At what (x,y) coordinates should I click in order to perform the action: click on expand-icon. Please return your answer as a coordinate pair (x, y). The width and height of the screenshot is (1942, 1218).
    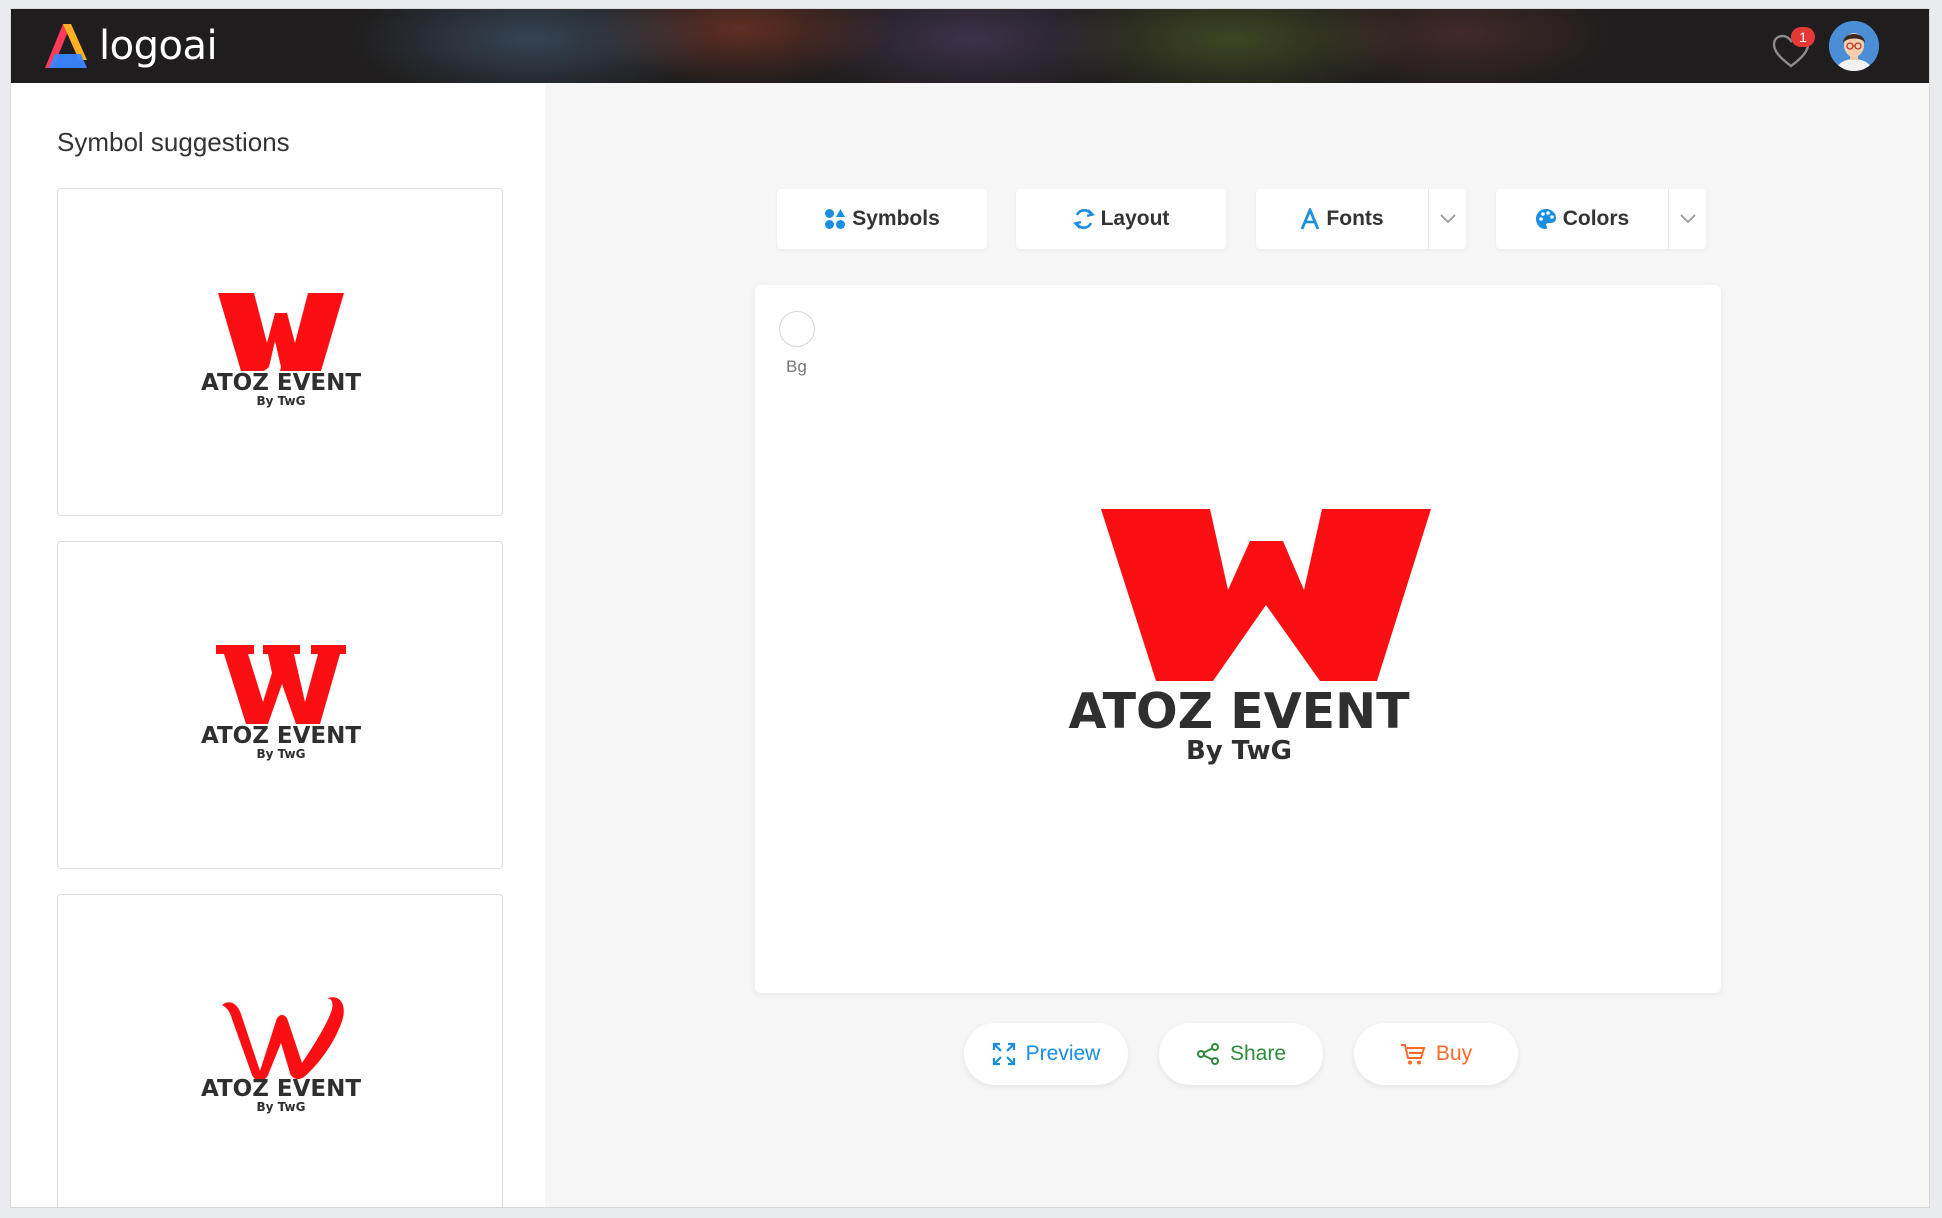
    Looking at the image, I should click on (1003, 1054).